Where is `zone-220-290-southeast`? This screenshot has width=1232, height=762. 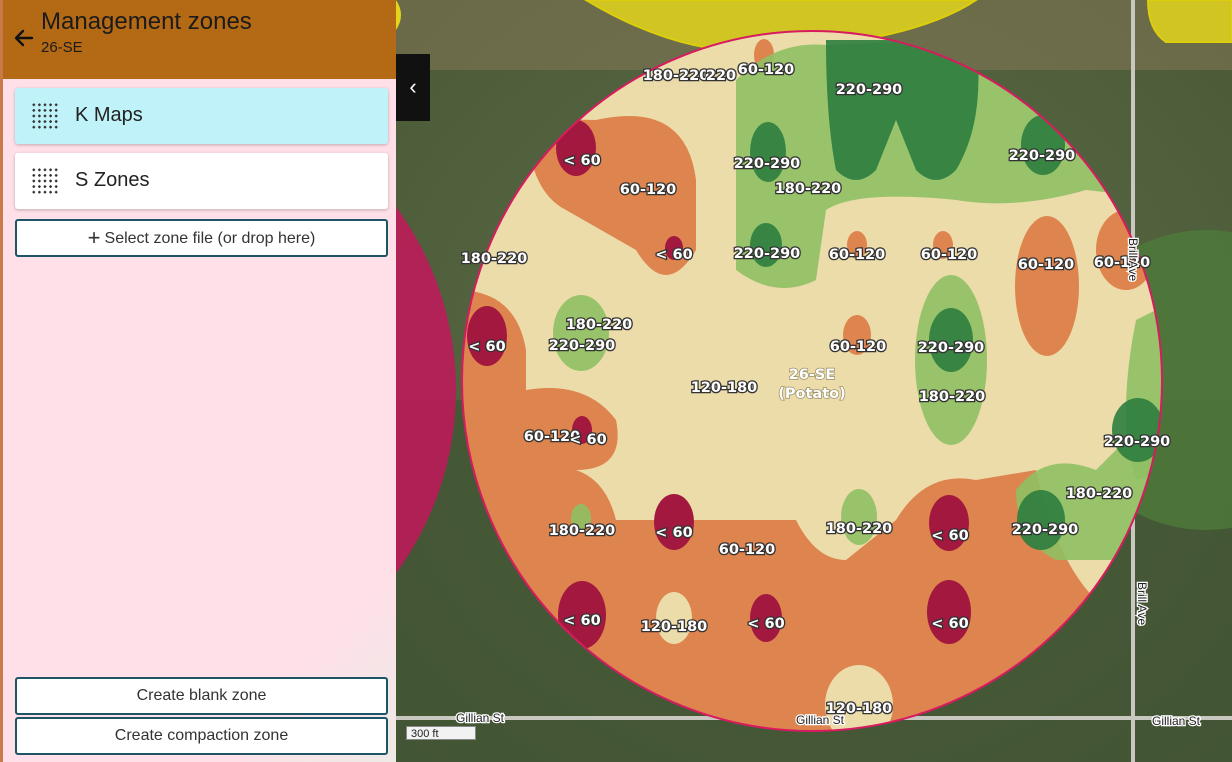 zone-220-290-southeast is located at coordinates (1041, 520).